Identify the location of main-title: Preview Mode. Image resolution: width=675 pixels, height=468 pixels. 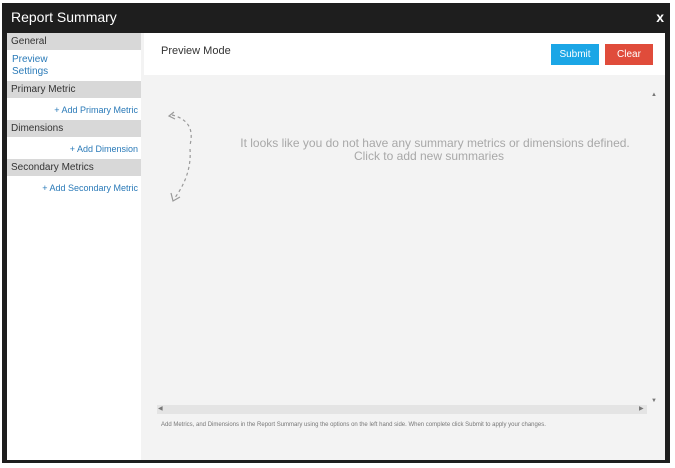
(196, 51).